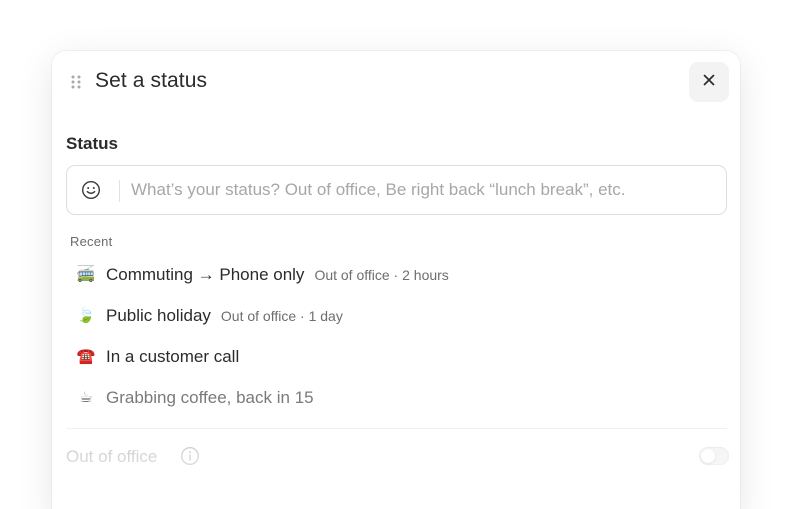 The image size is (792, 509). Describe the element at coordinates (76, 82) in the screenshot. I see `drag-handle-icon` at that location.